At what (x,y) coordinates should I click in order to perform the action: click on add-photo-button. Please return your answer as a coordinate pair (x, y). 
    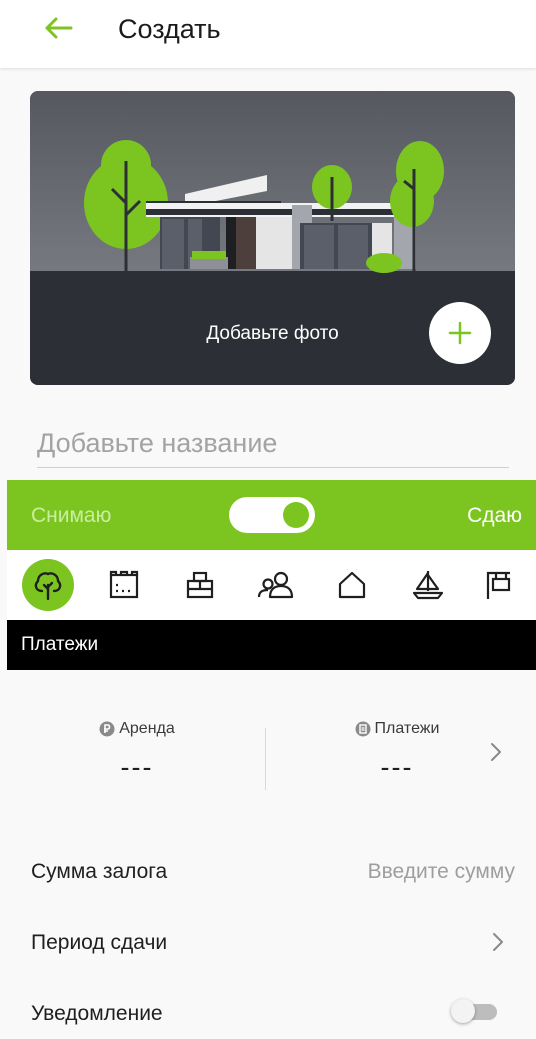
    Looking at the image, I should click on (460, 333).